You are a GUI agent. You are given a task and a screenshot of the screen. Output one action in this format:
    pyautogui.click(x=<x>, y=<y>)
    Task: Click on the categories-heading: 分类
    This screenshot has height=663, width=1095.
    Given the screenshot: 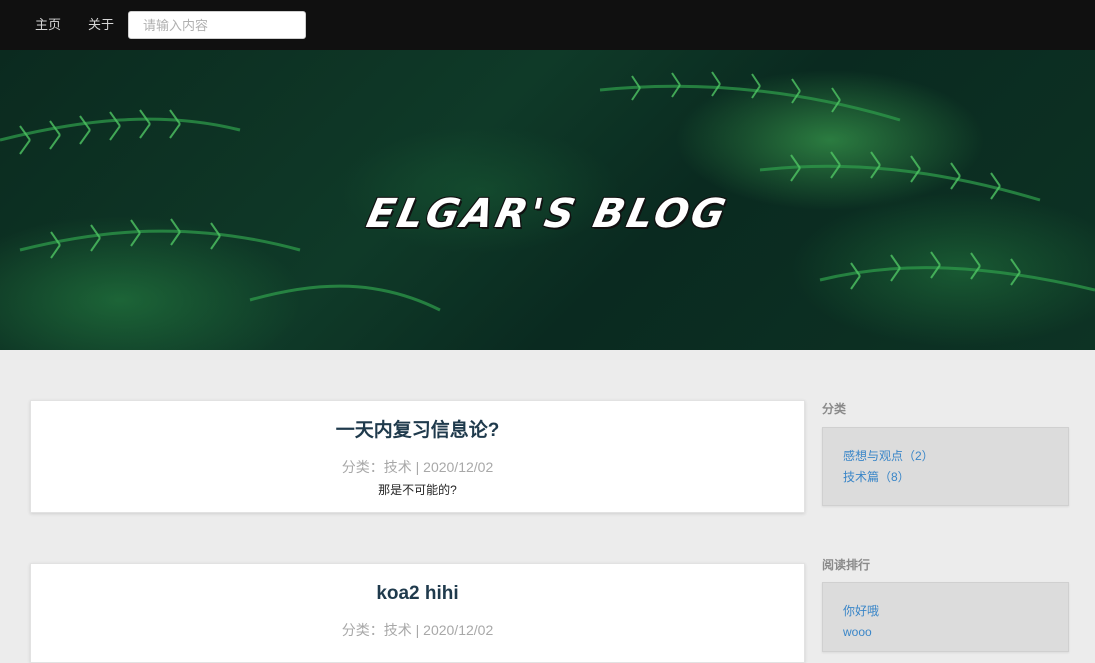 What is the action you would take?
    pyautogui.click(x=834, y=409)
    